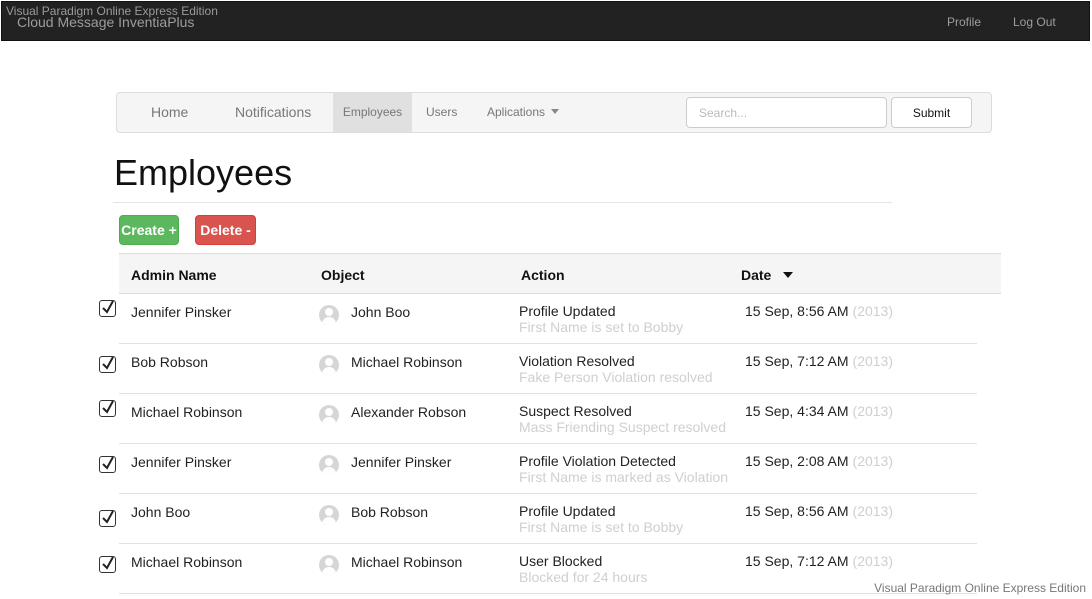 The width and height of the screenshot is (1092, 599). What do you see at coordinates (597, 461) in the screenshot?
I see `action-title: Profile Violation Detected` at bounding box center [597, 461].